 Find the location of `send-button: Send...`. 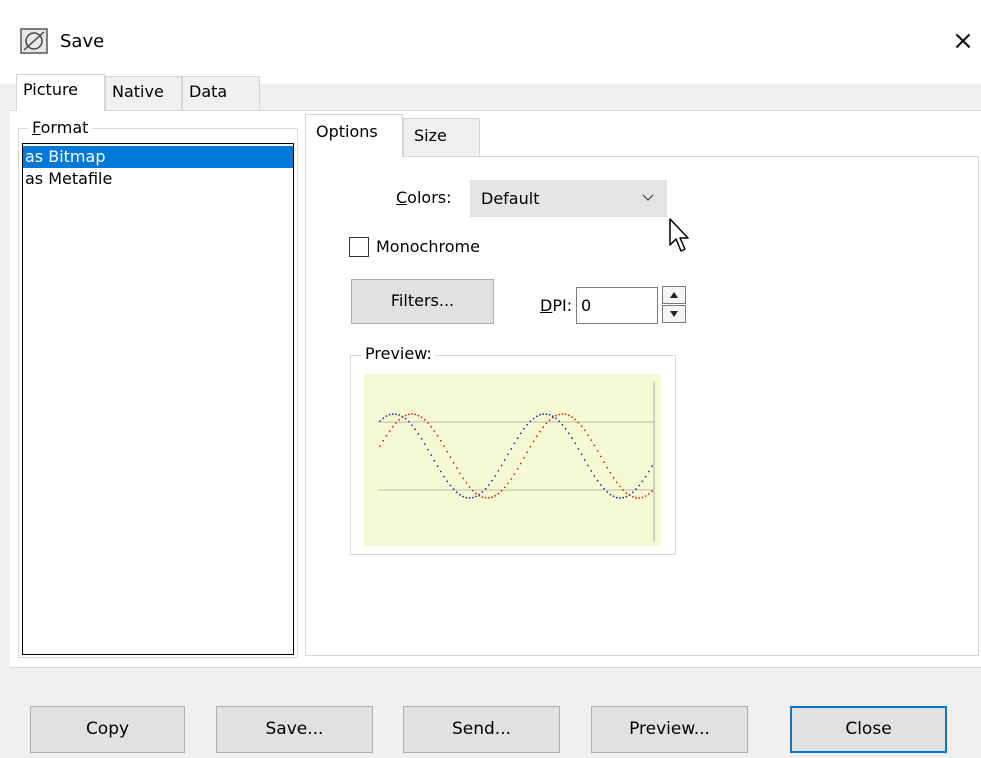

send-button: Send... is located at coordinates (481, 729).